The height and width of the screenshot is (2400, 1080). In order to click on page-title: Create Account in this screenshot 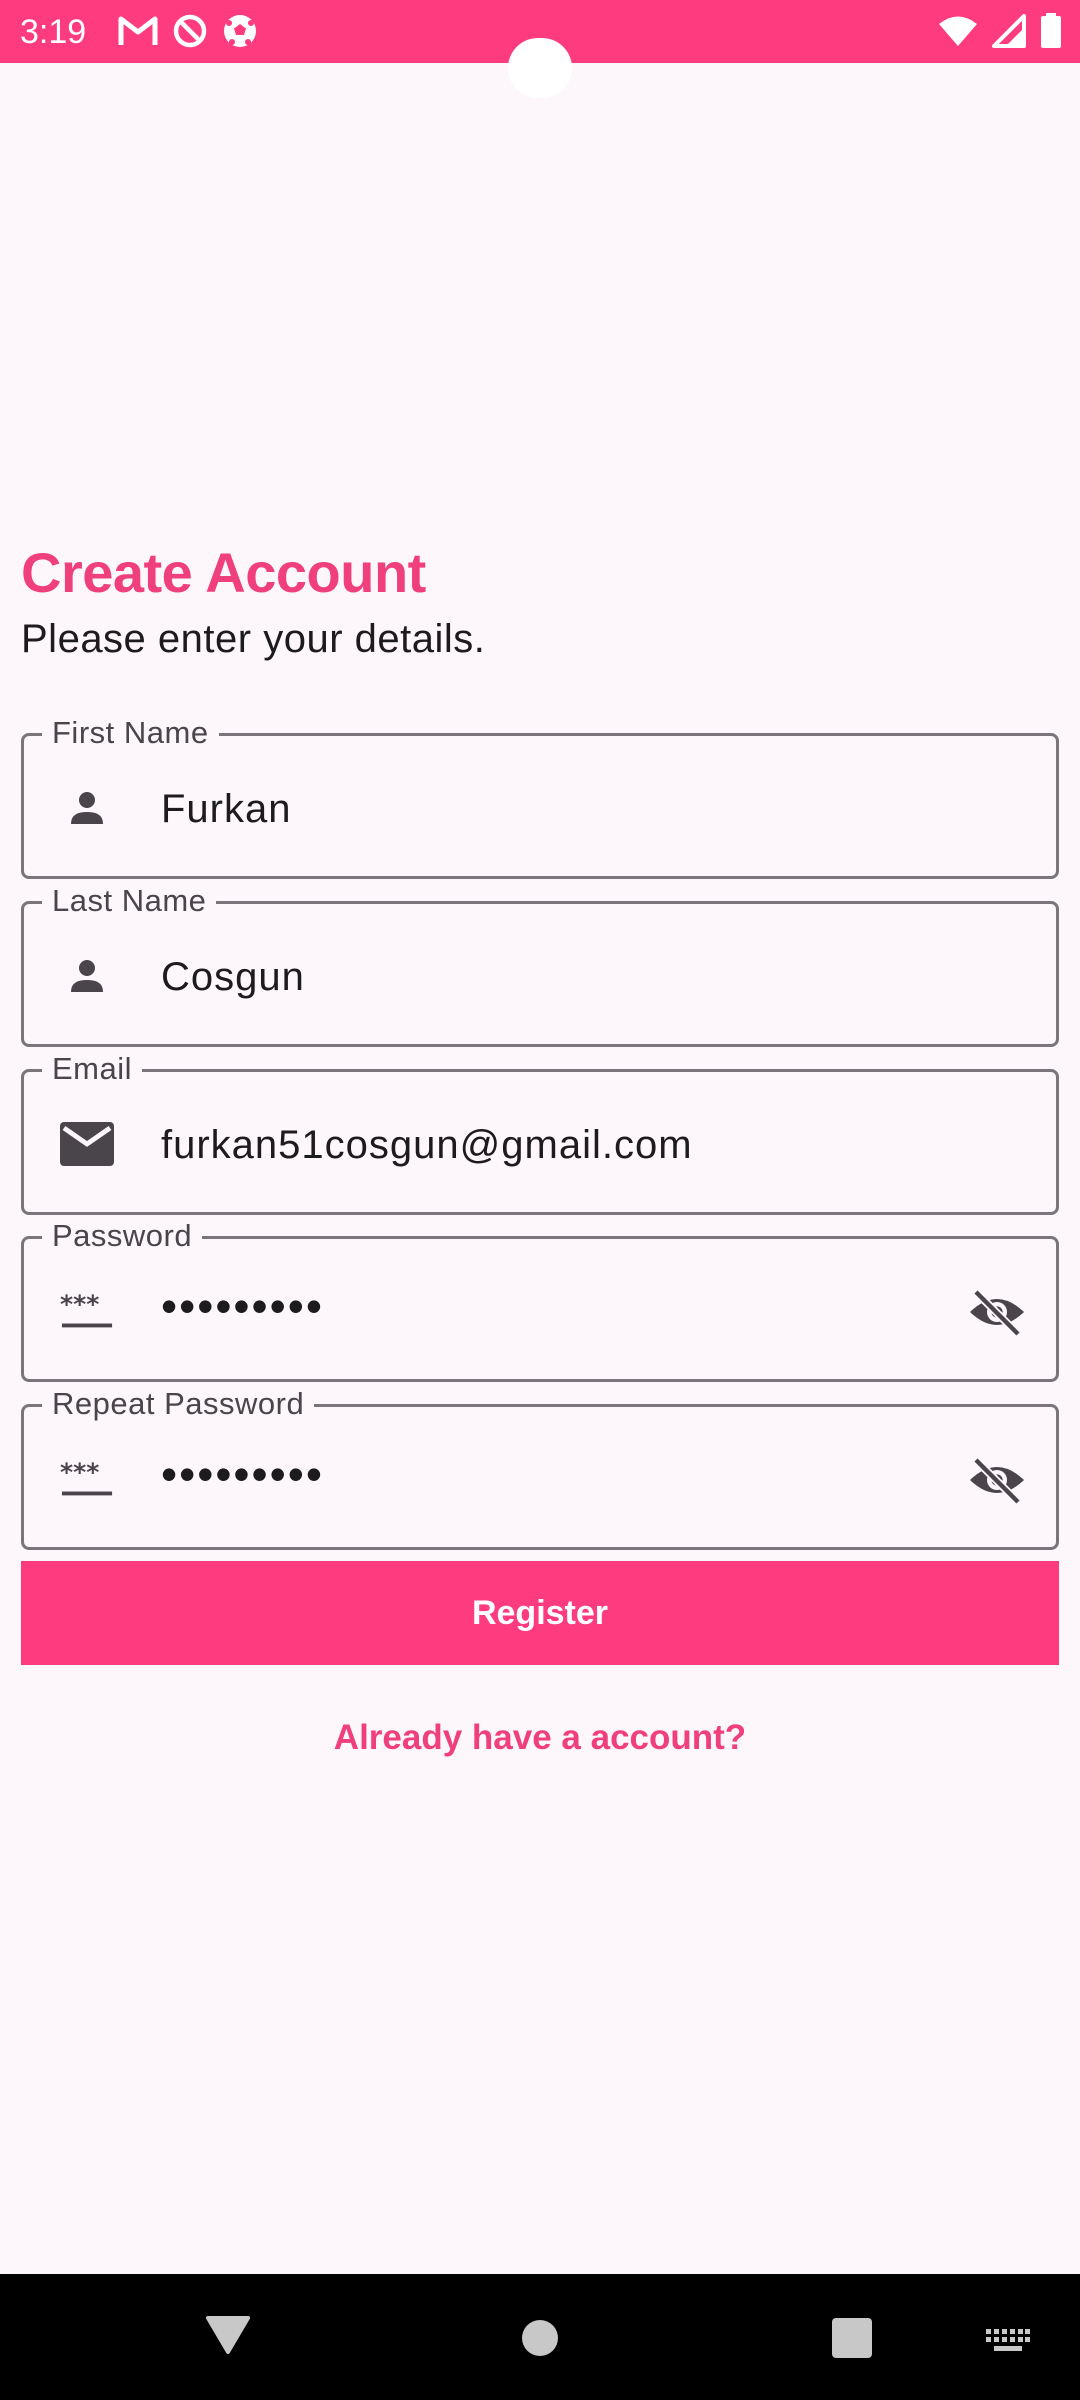, I will do `click(223, 572)`.